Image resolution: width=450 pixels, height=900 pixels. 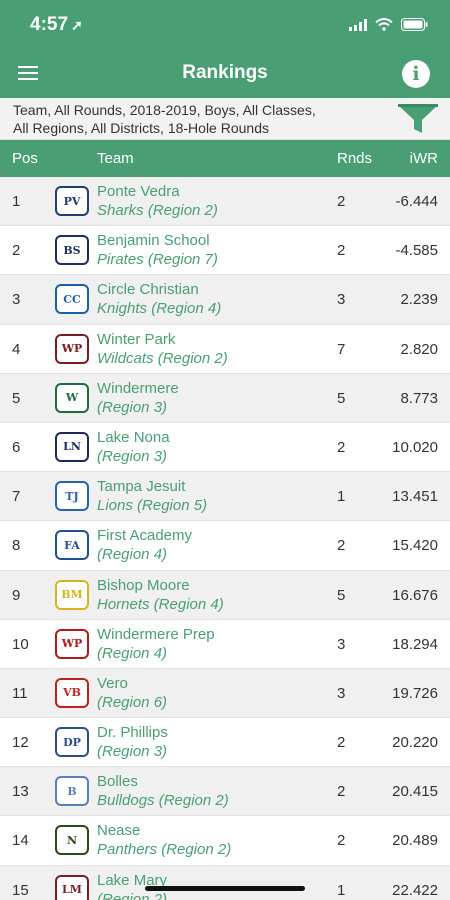 I want to click on rank-position: 10, so click(x=20, y=644).